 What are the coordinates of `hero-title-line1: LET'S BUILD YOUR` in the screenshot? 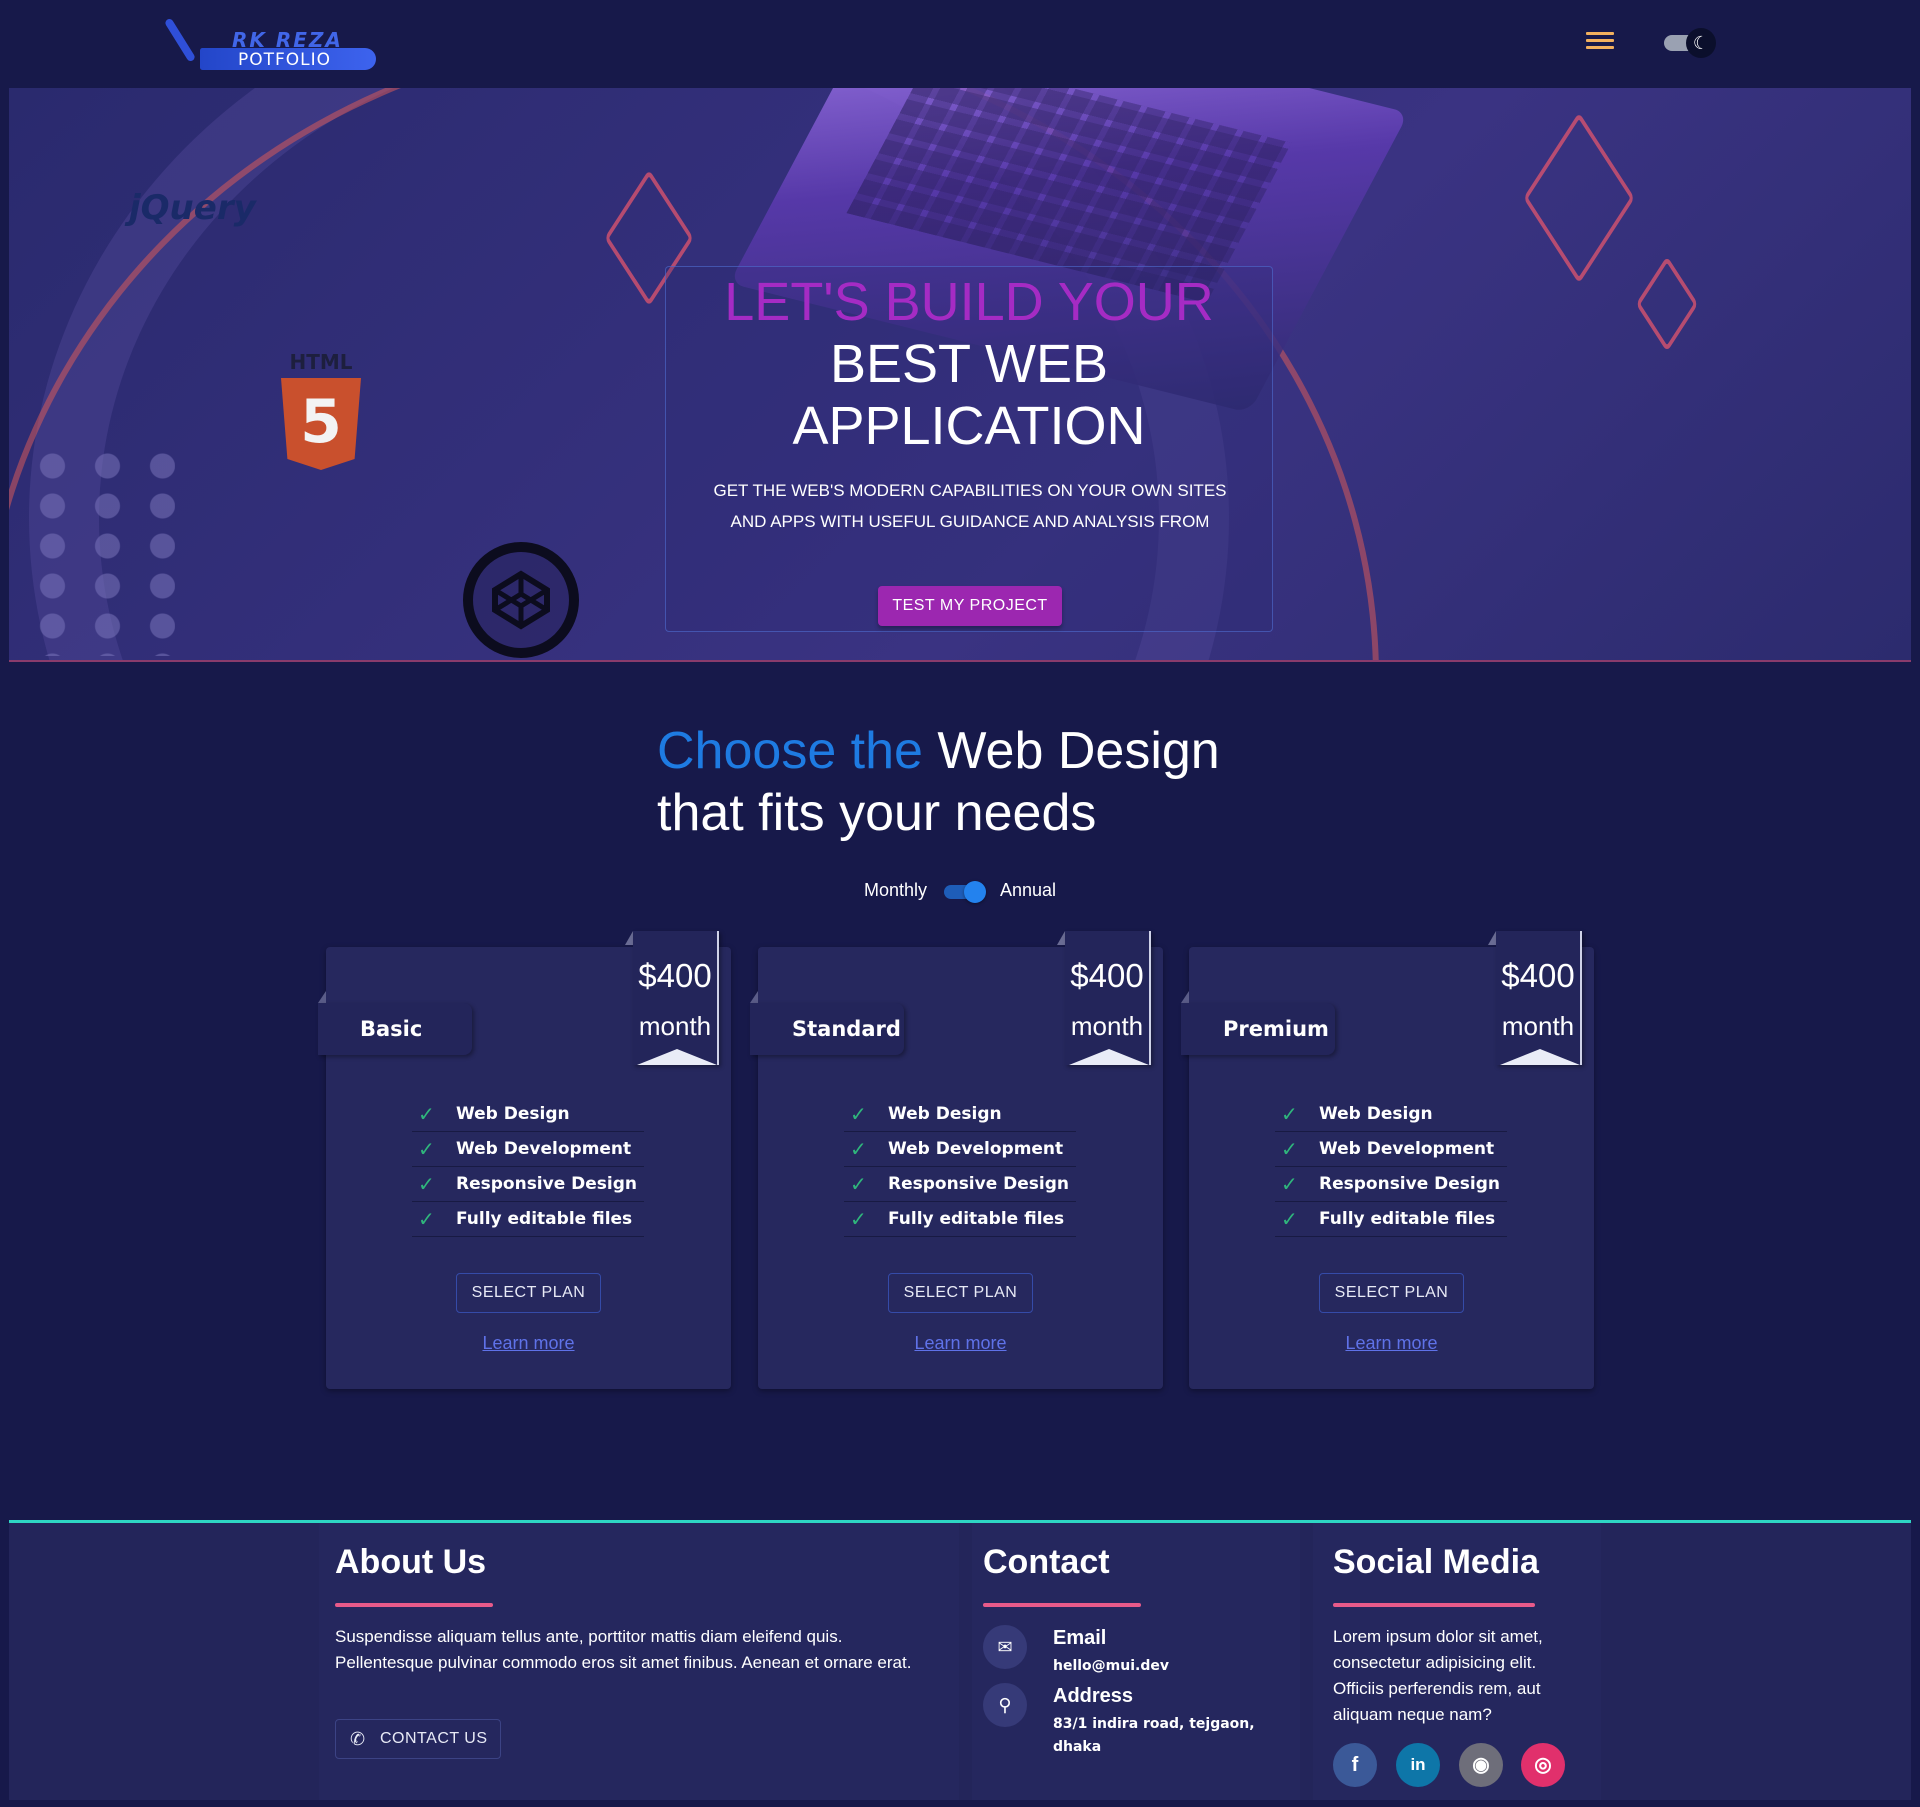 It's located at (969, 302).